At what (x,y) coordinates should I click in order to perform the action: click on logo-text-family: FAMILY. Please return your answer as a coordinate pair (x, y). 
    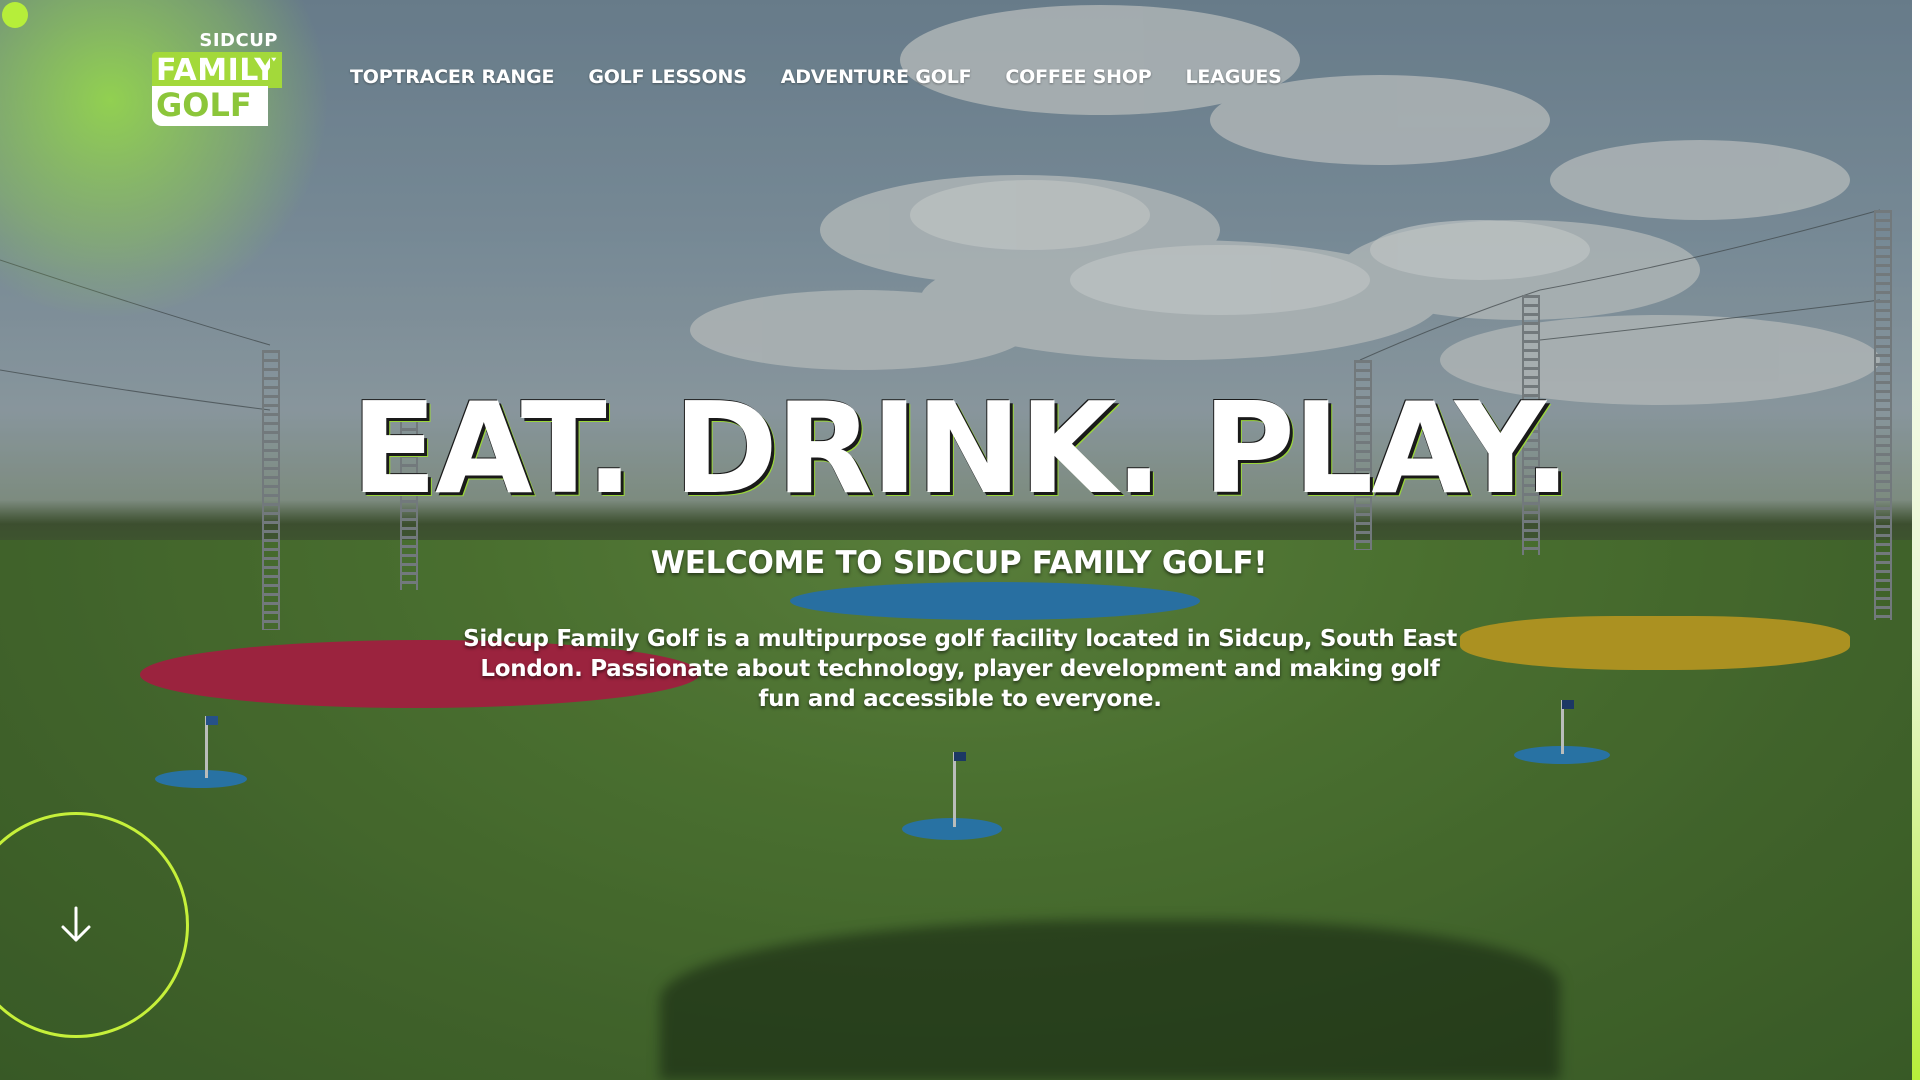
    Looking at the image, I should click on (216, 70).